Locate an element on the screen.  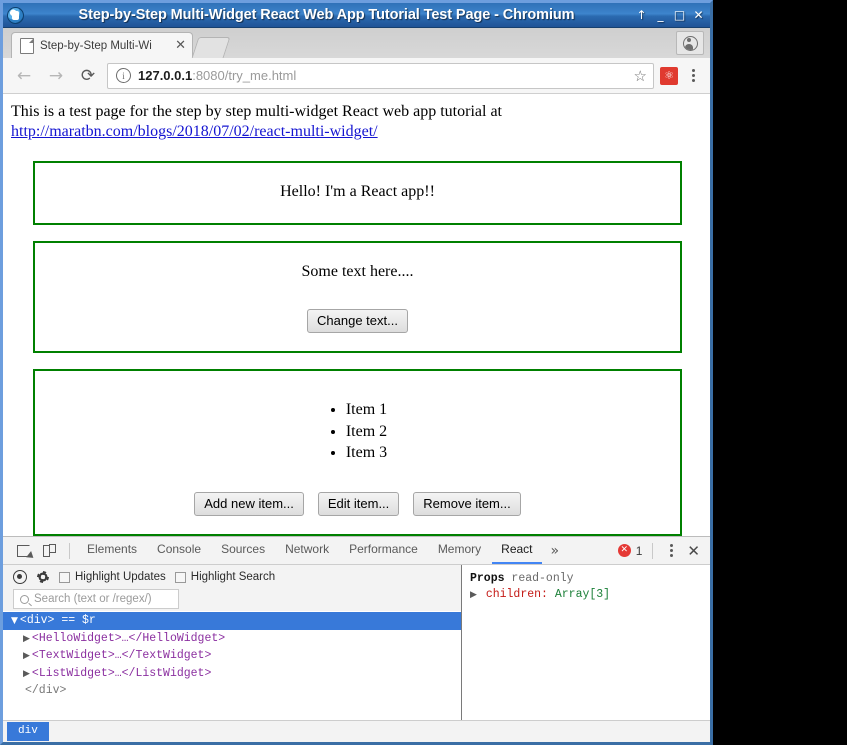
props-readonly-label: read-only is located at coordinates (542, 578).